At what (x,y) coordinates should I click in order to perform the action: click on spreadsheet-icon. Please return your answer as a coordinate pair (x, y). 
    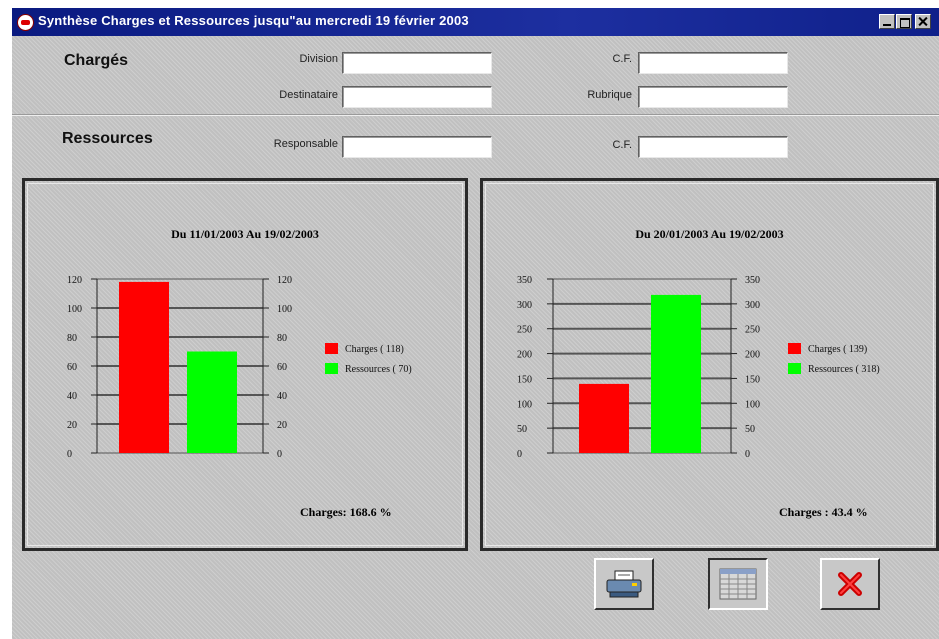
    Looking at the image, I should click on (738, 584).